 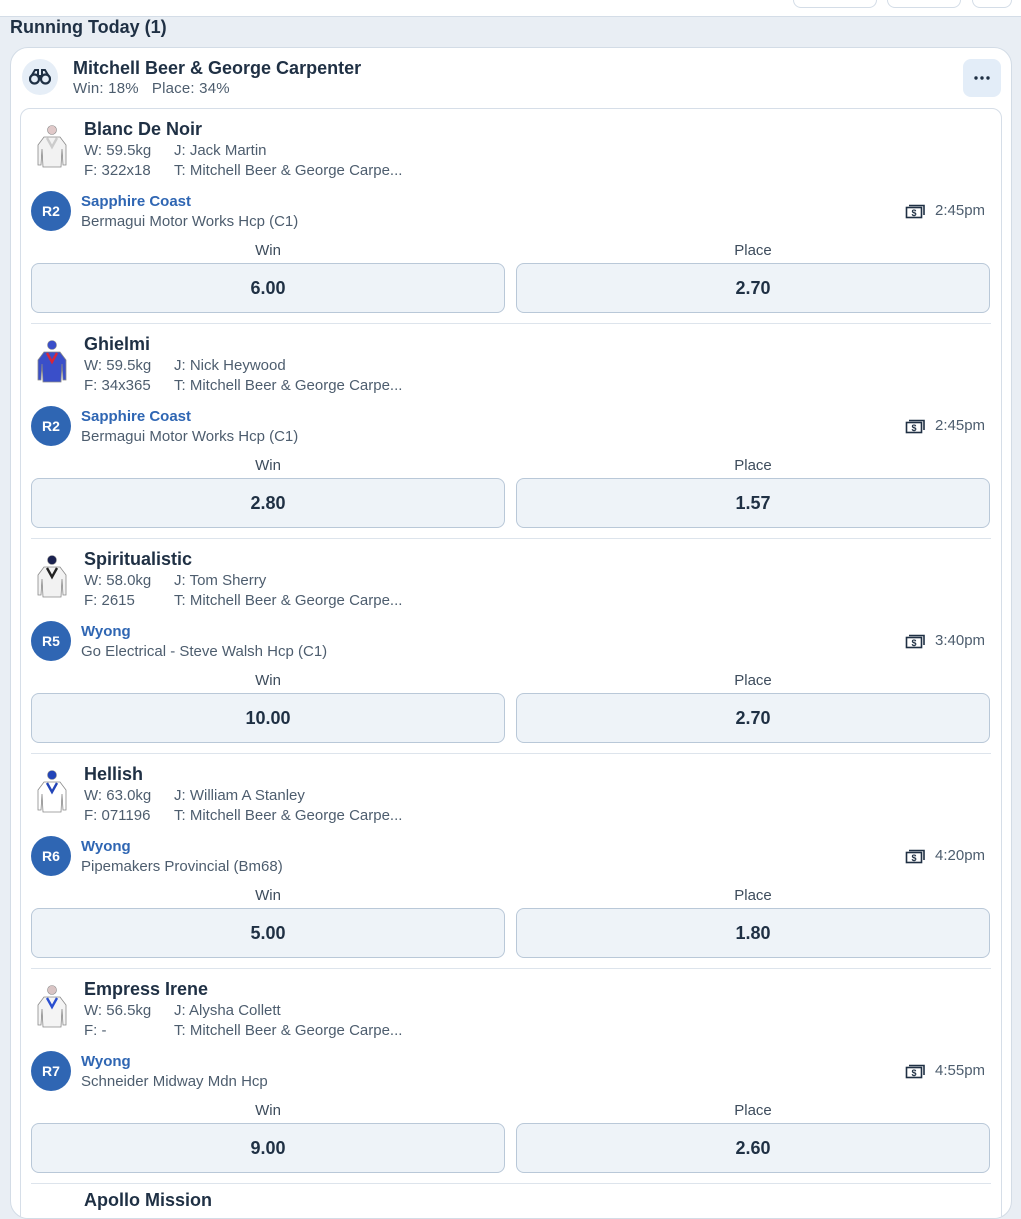 What do you see at coordinates (753, 1148) in the screenshot?
I see `place-odds-button: 2.60` at bounding box center [753, 1148].